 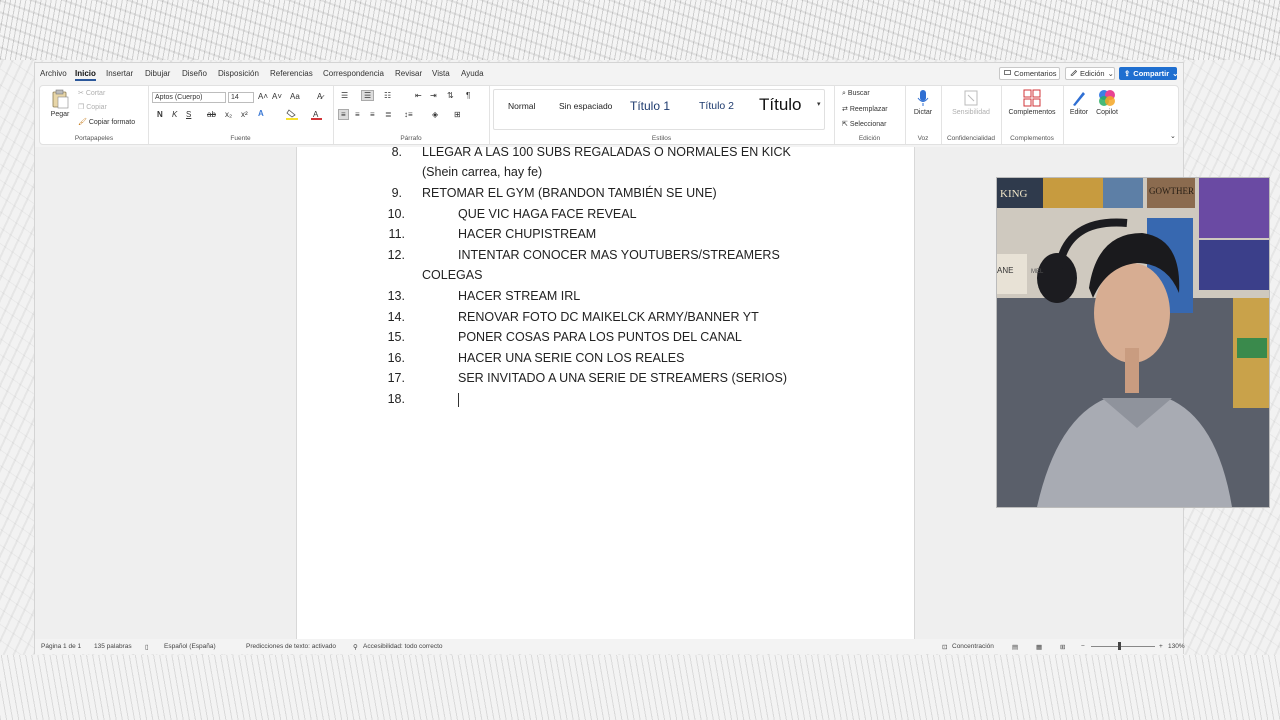 I want to click on style-title: Título, so click(x=780, y=105).